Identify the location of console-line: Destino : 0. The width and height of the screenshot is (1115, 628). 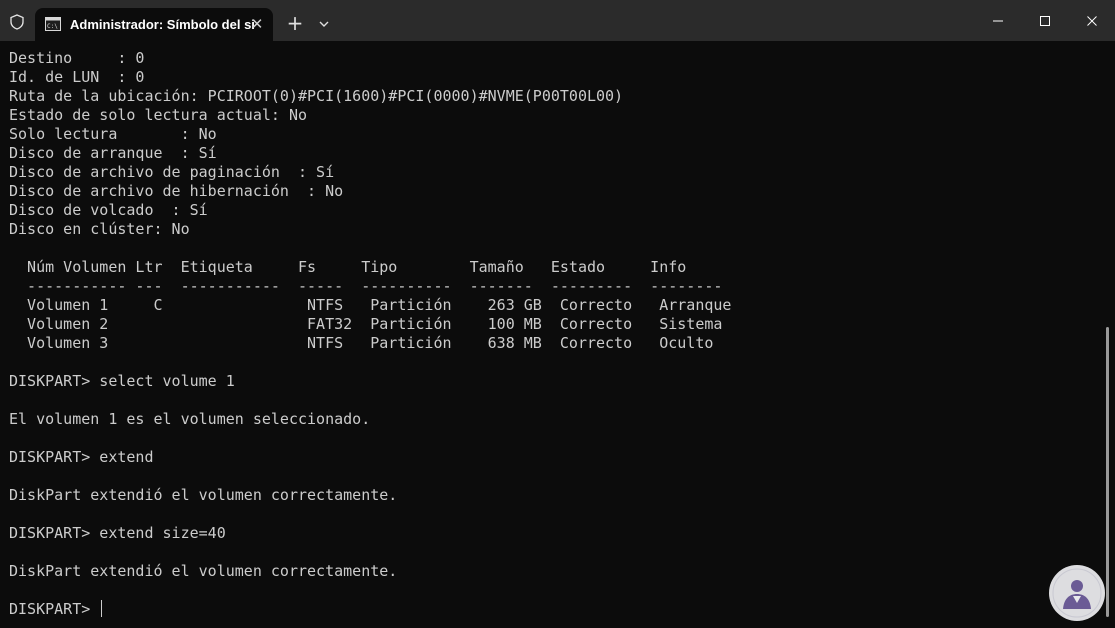
(77, 58).